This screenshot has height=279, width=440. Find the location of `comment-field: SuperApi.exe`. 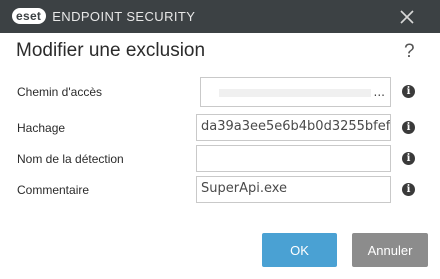

comment-field: SuperApi.exe is located at coordinates (293, 189).